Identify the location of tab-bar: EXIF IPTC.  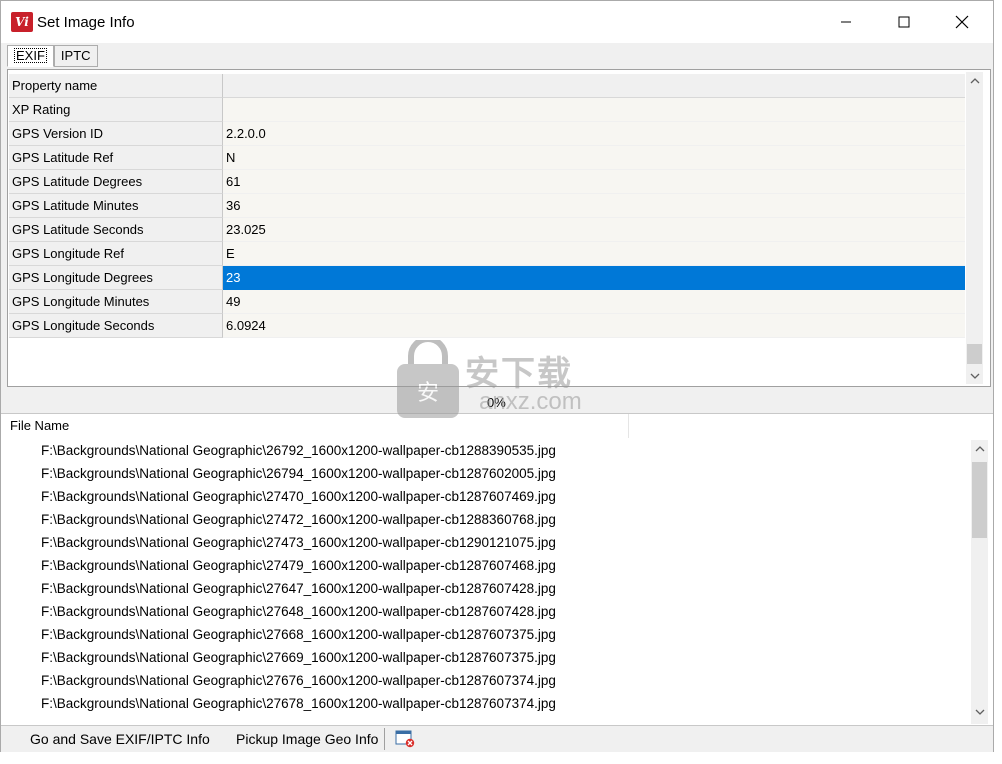
(52, 56).